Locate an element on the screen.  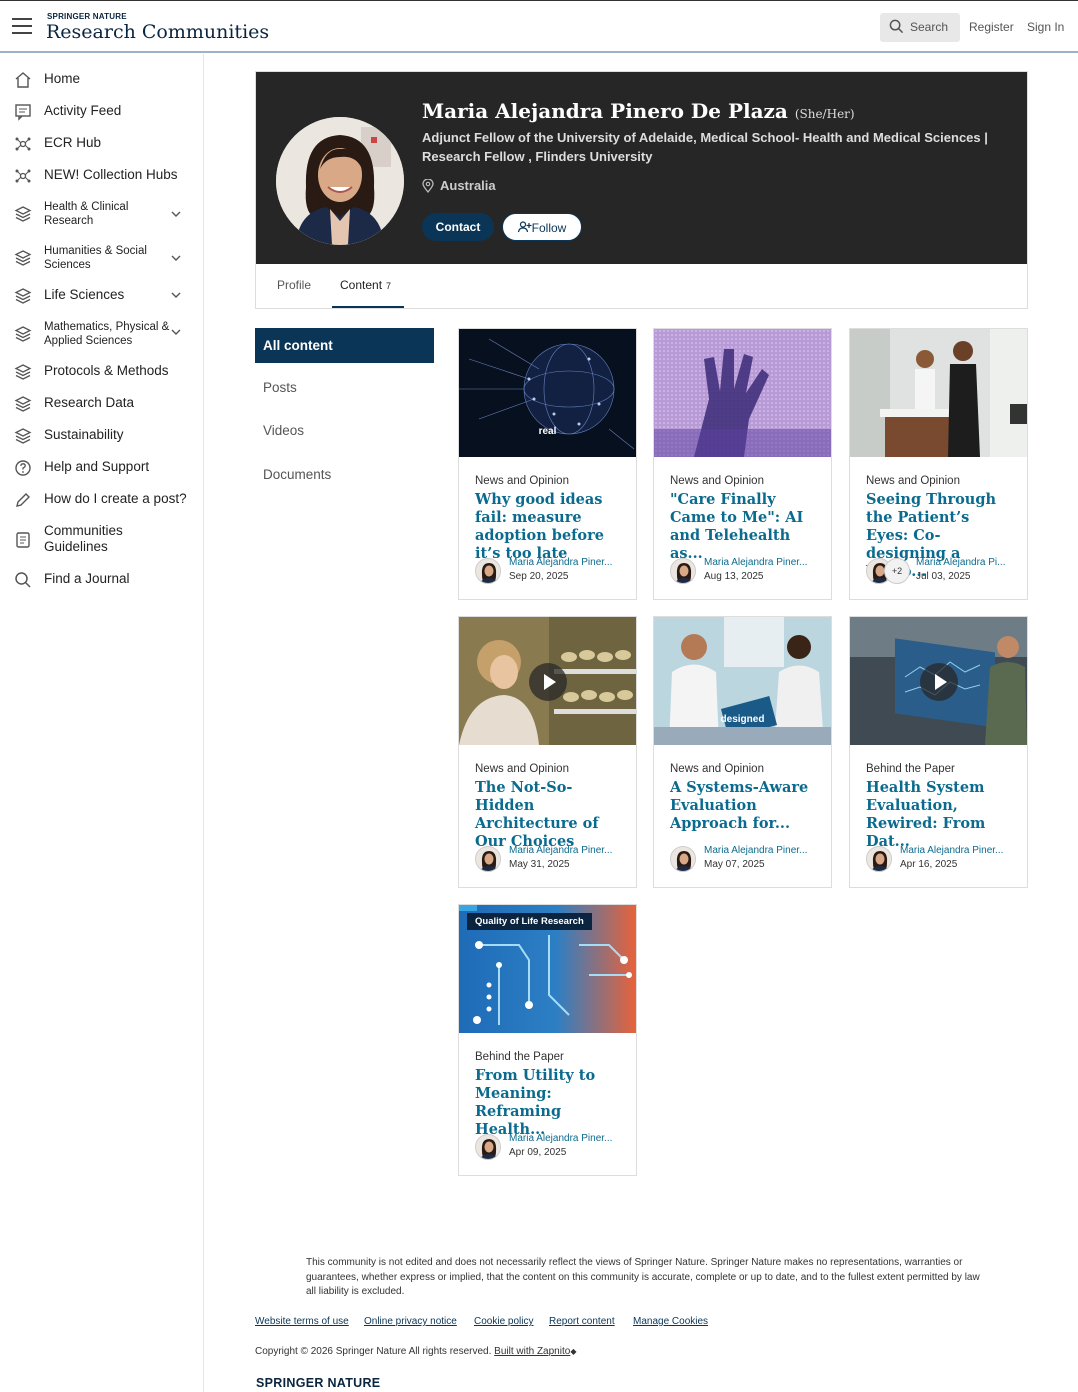
footer-link-report: Report content is located at coordinates (582, 1321).